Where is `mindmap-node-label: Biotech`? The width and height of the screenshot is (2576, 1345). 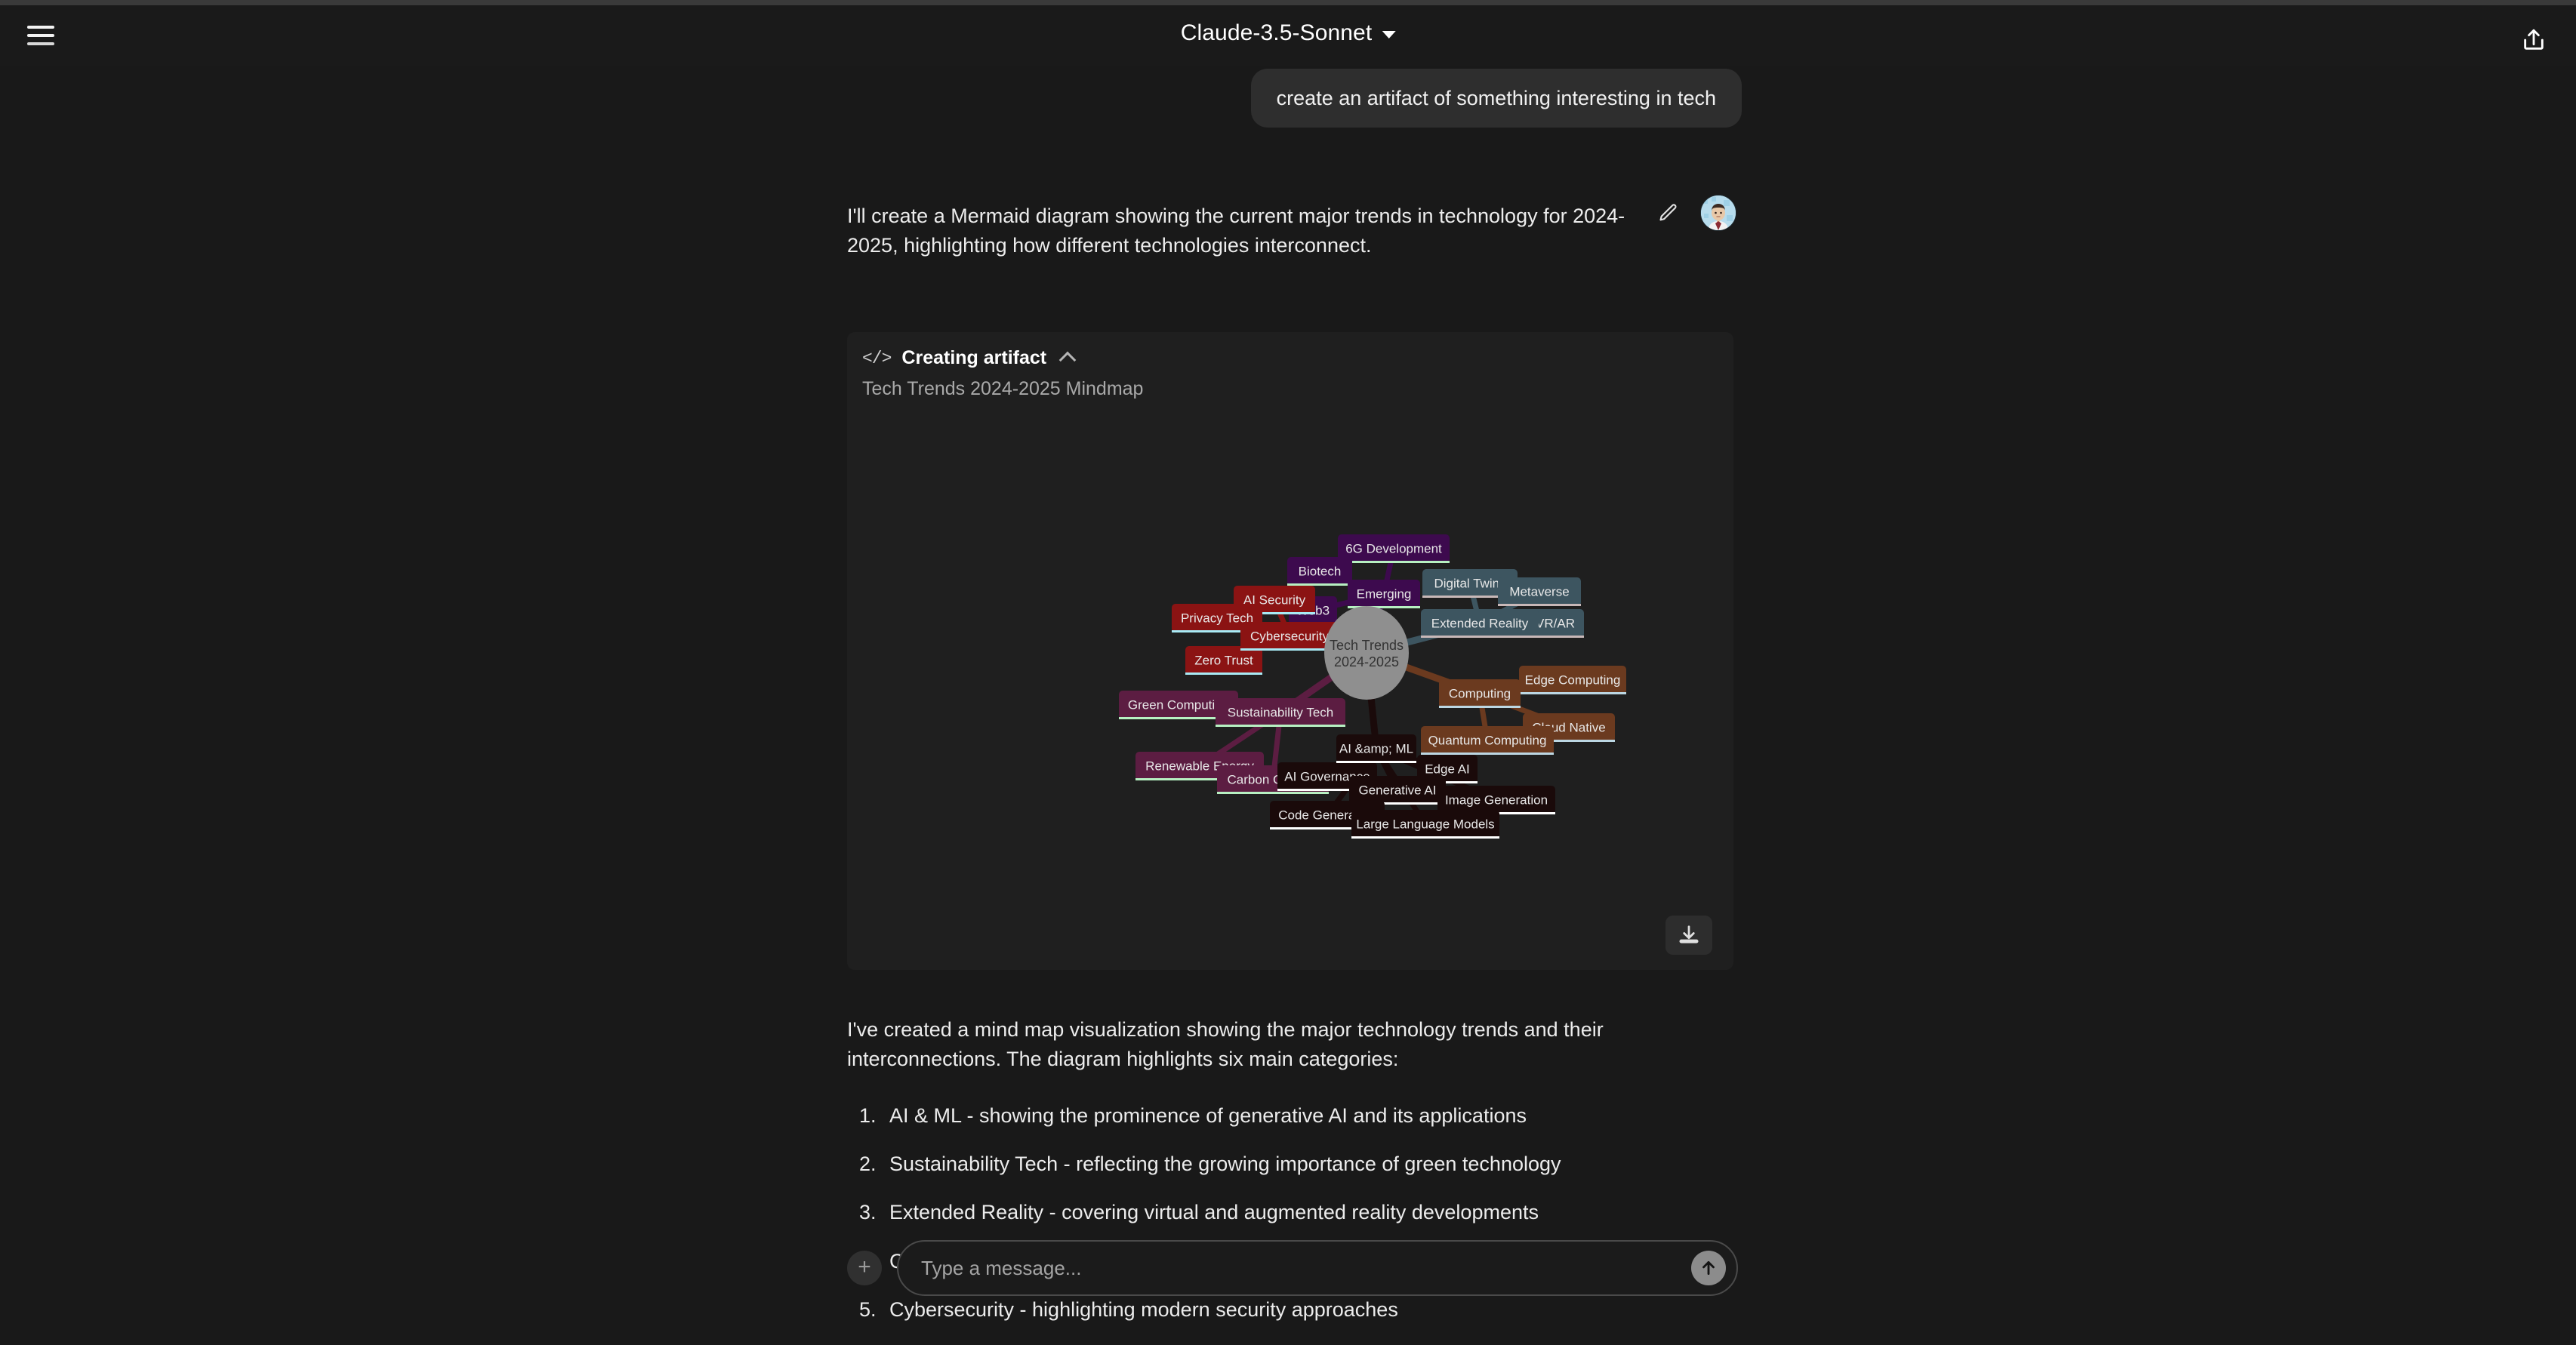 mindmap-node-label: Biotech is located at coordinates (1320, 571).